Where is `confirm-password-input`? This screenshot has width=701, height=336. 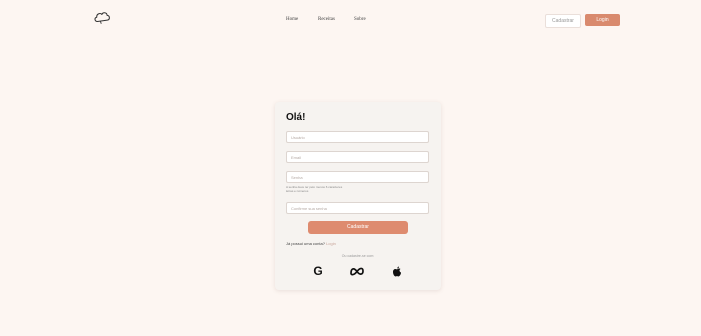 confirm-password-input is located at coordinates (357, 208).